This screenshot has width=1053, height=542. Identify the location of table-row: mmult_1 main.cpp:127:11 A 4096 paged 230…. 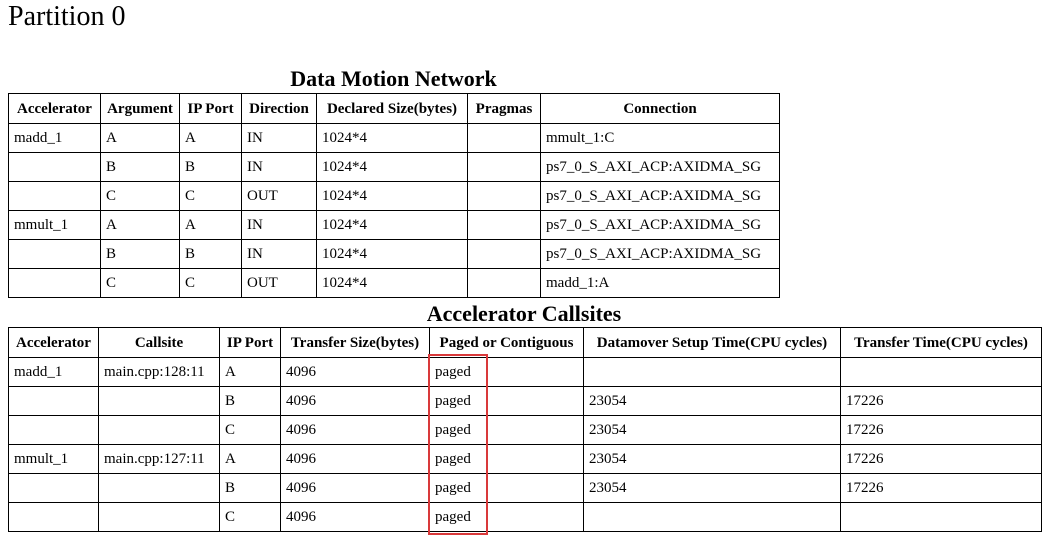
(525, 459).